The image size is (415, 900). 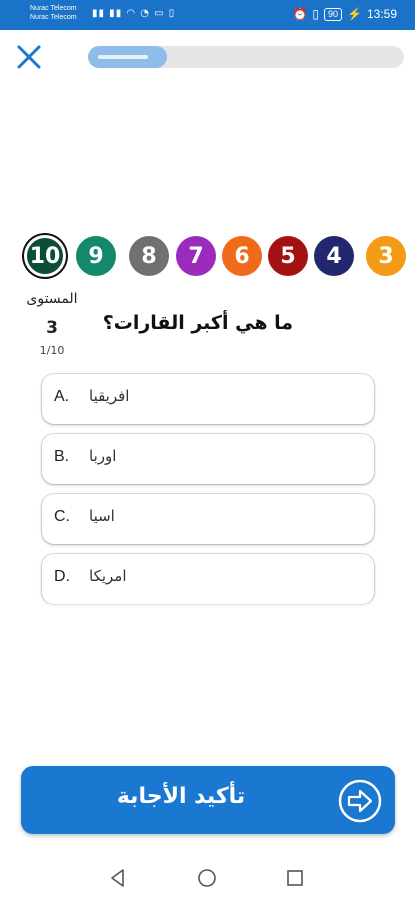 What do you see at coordinates (109, 396) in the screenshot?
I see `answer-text: افريقيا` at bounding box center [109, 396].